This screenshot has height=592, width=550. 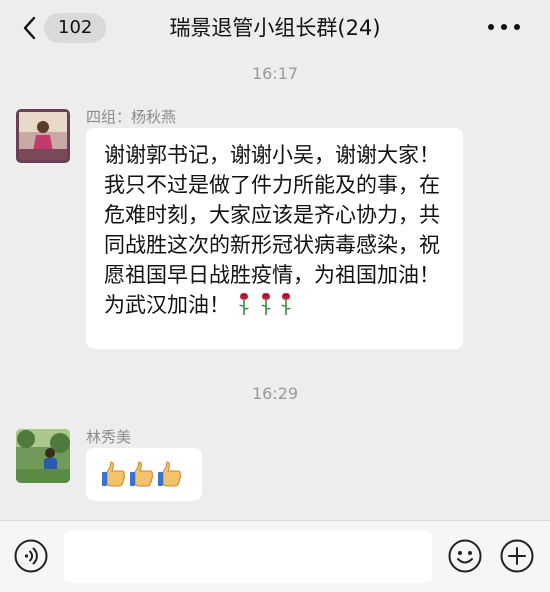 What do you see at coordinates (75, 28) in the screenshot?
I see `unread-count-badge: 102` at bounding box center [75, 28].